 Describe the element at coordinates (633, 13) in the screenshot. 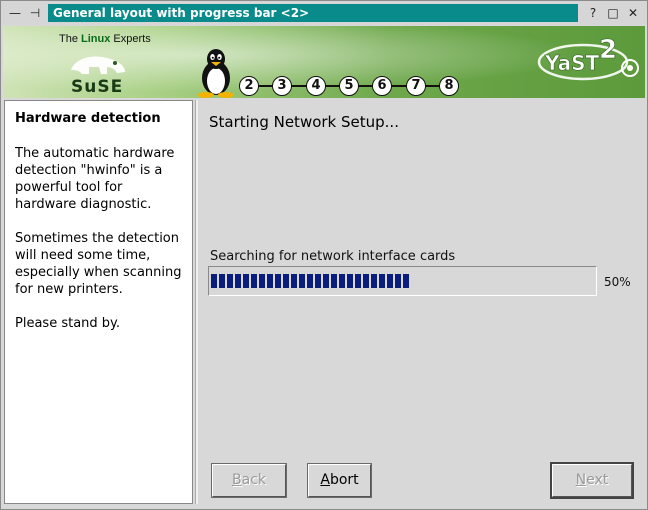

I see `close-icon: ✕` at that location.